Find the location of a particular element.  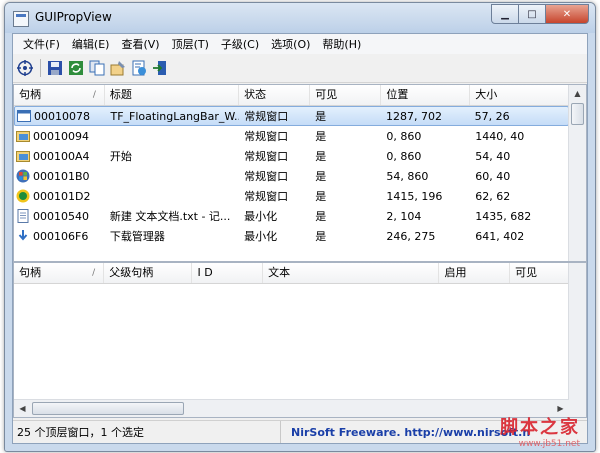

cell-state-text: 最小化 is located at coordinates (261, 216).